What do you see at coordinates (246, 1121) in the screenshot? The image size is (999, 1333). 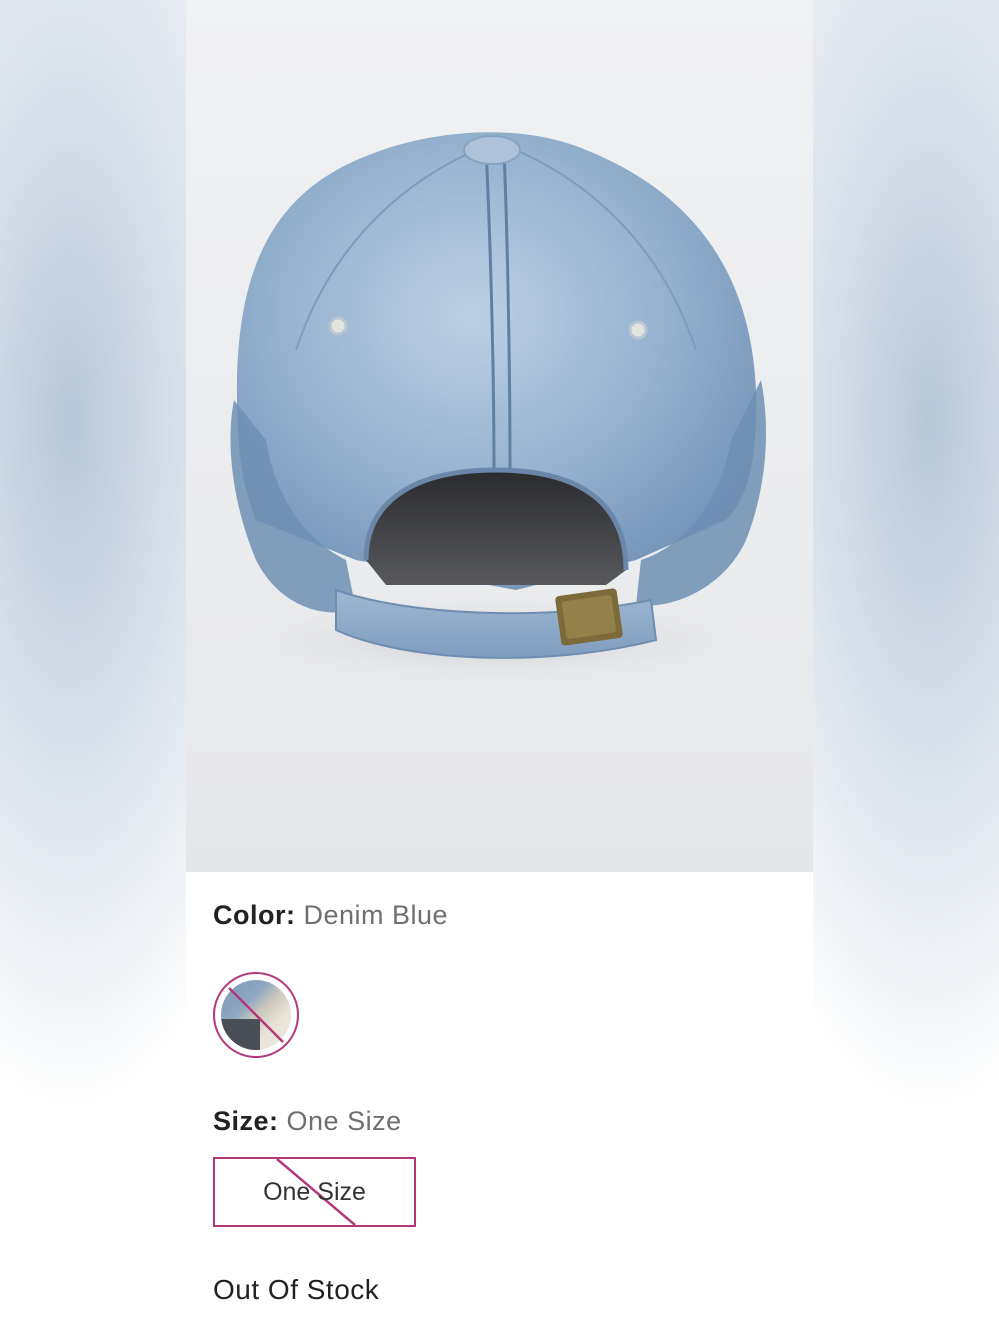 I see `size-label: Size:` at bounding box center [246, 1121].